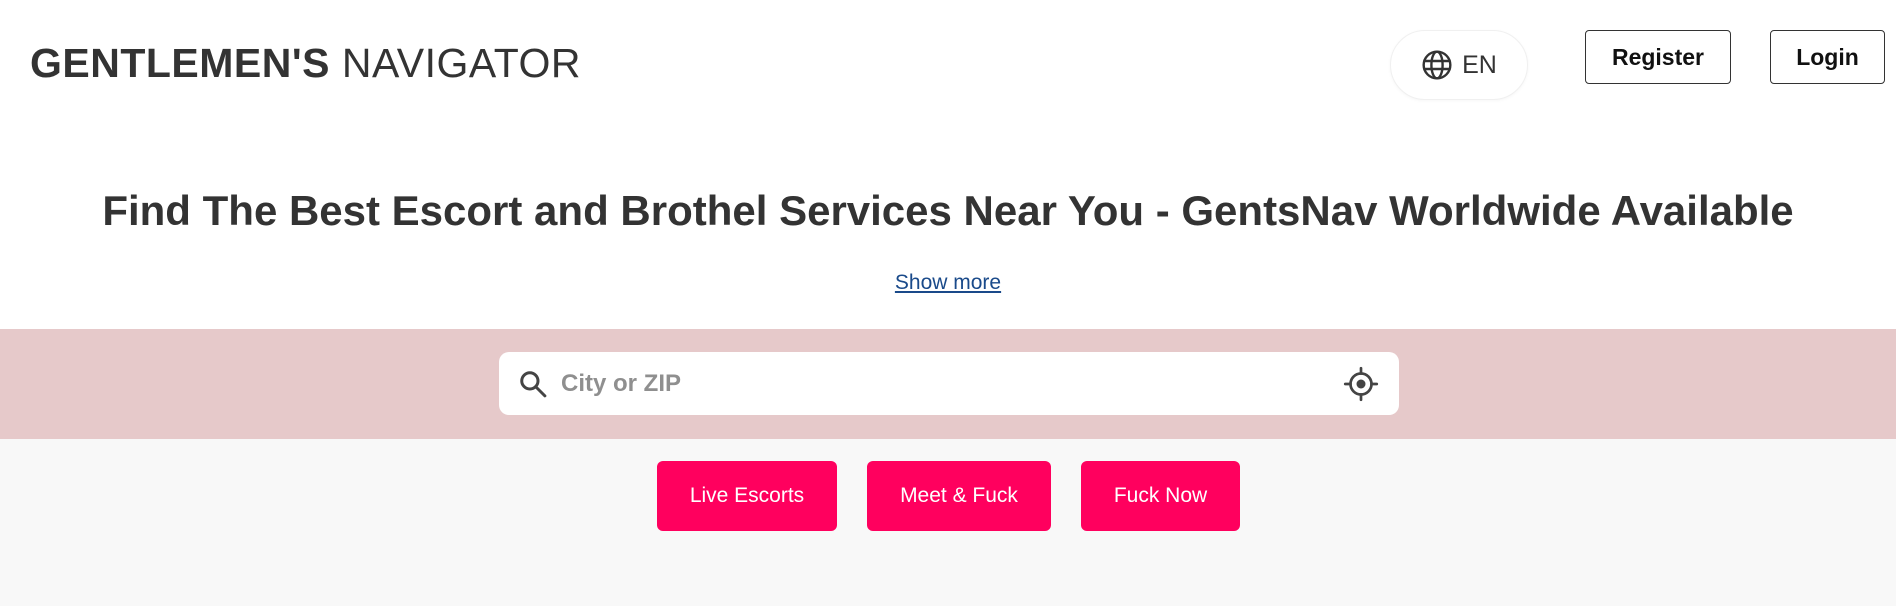 The image size is (1896, 606). Describe the element at coordinates (1827, 57) in the screenshot. I see `login-button: Login` at that location.